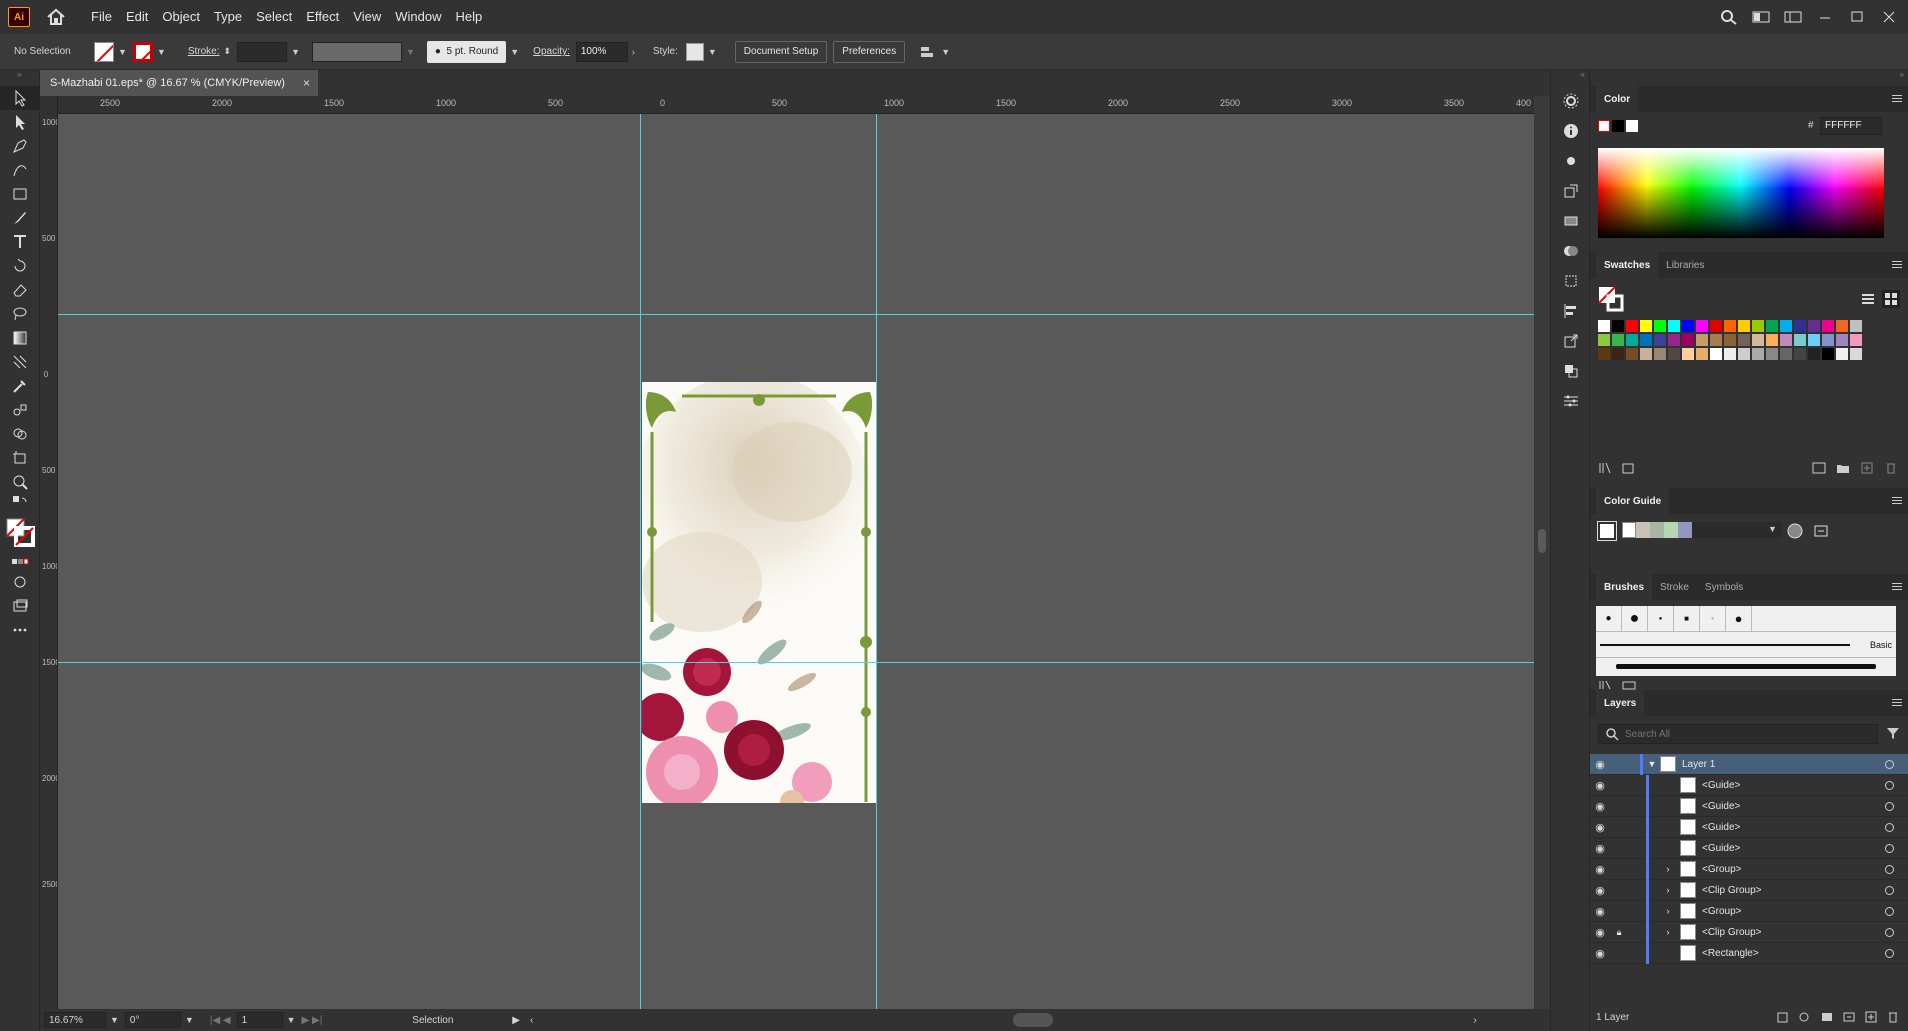 Image resolution: width=1908 pixels, height=1031 pixels. Describe the element at coordinates (1607, 531) in the screenshot. I see `base-color-swatch` at that location.